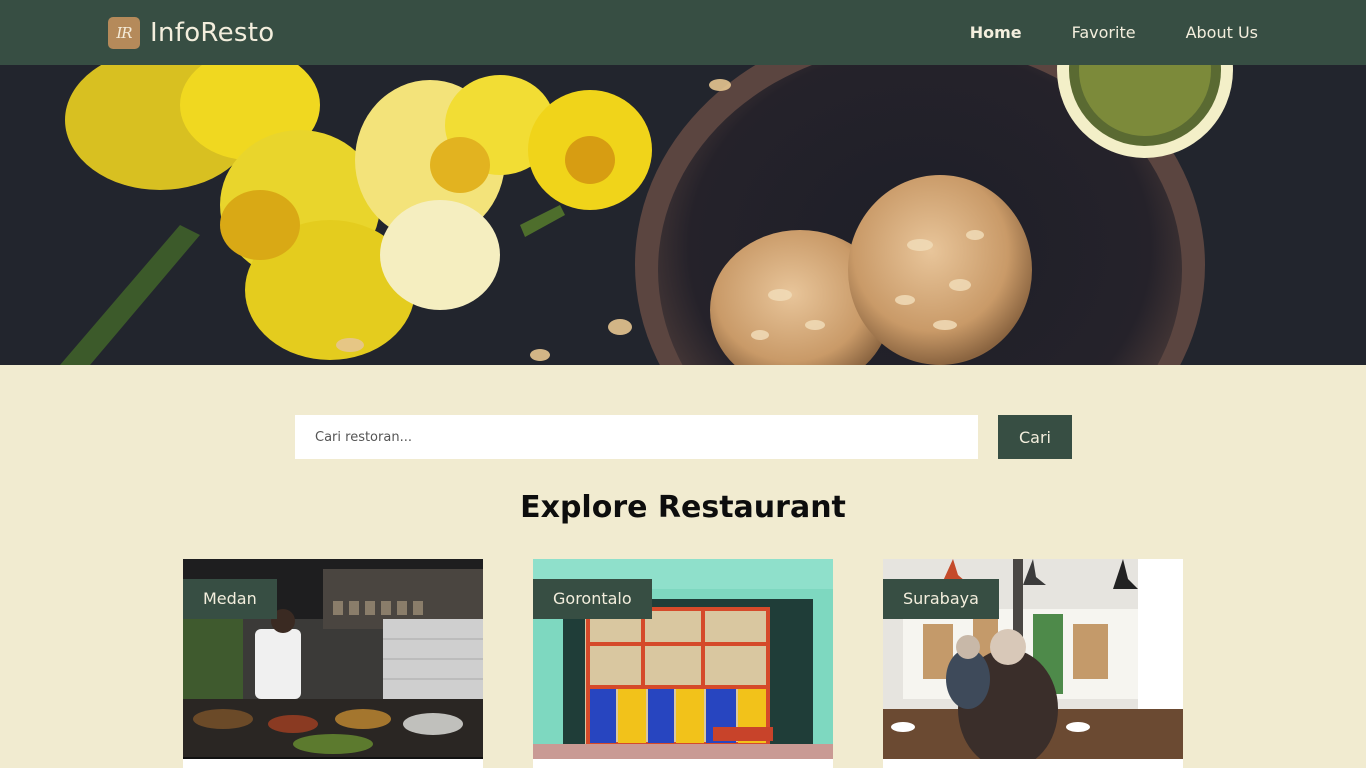 The height and width of the screenshot is (768, 1366). I want to click on brand-logo: IR, so click(124, 32).